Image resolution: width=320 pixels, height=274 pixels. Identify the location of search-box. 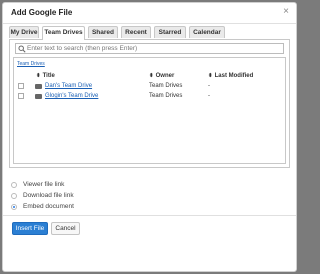
(149, 48).